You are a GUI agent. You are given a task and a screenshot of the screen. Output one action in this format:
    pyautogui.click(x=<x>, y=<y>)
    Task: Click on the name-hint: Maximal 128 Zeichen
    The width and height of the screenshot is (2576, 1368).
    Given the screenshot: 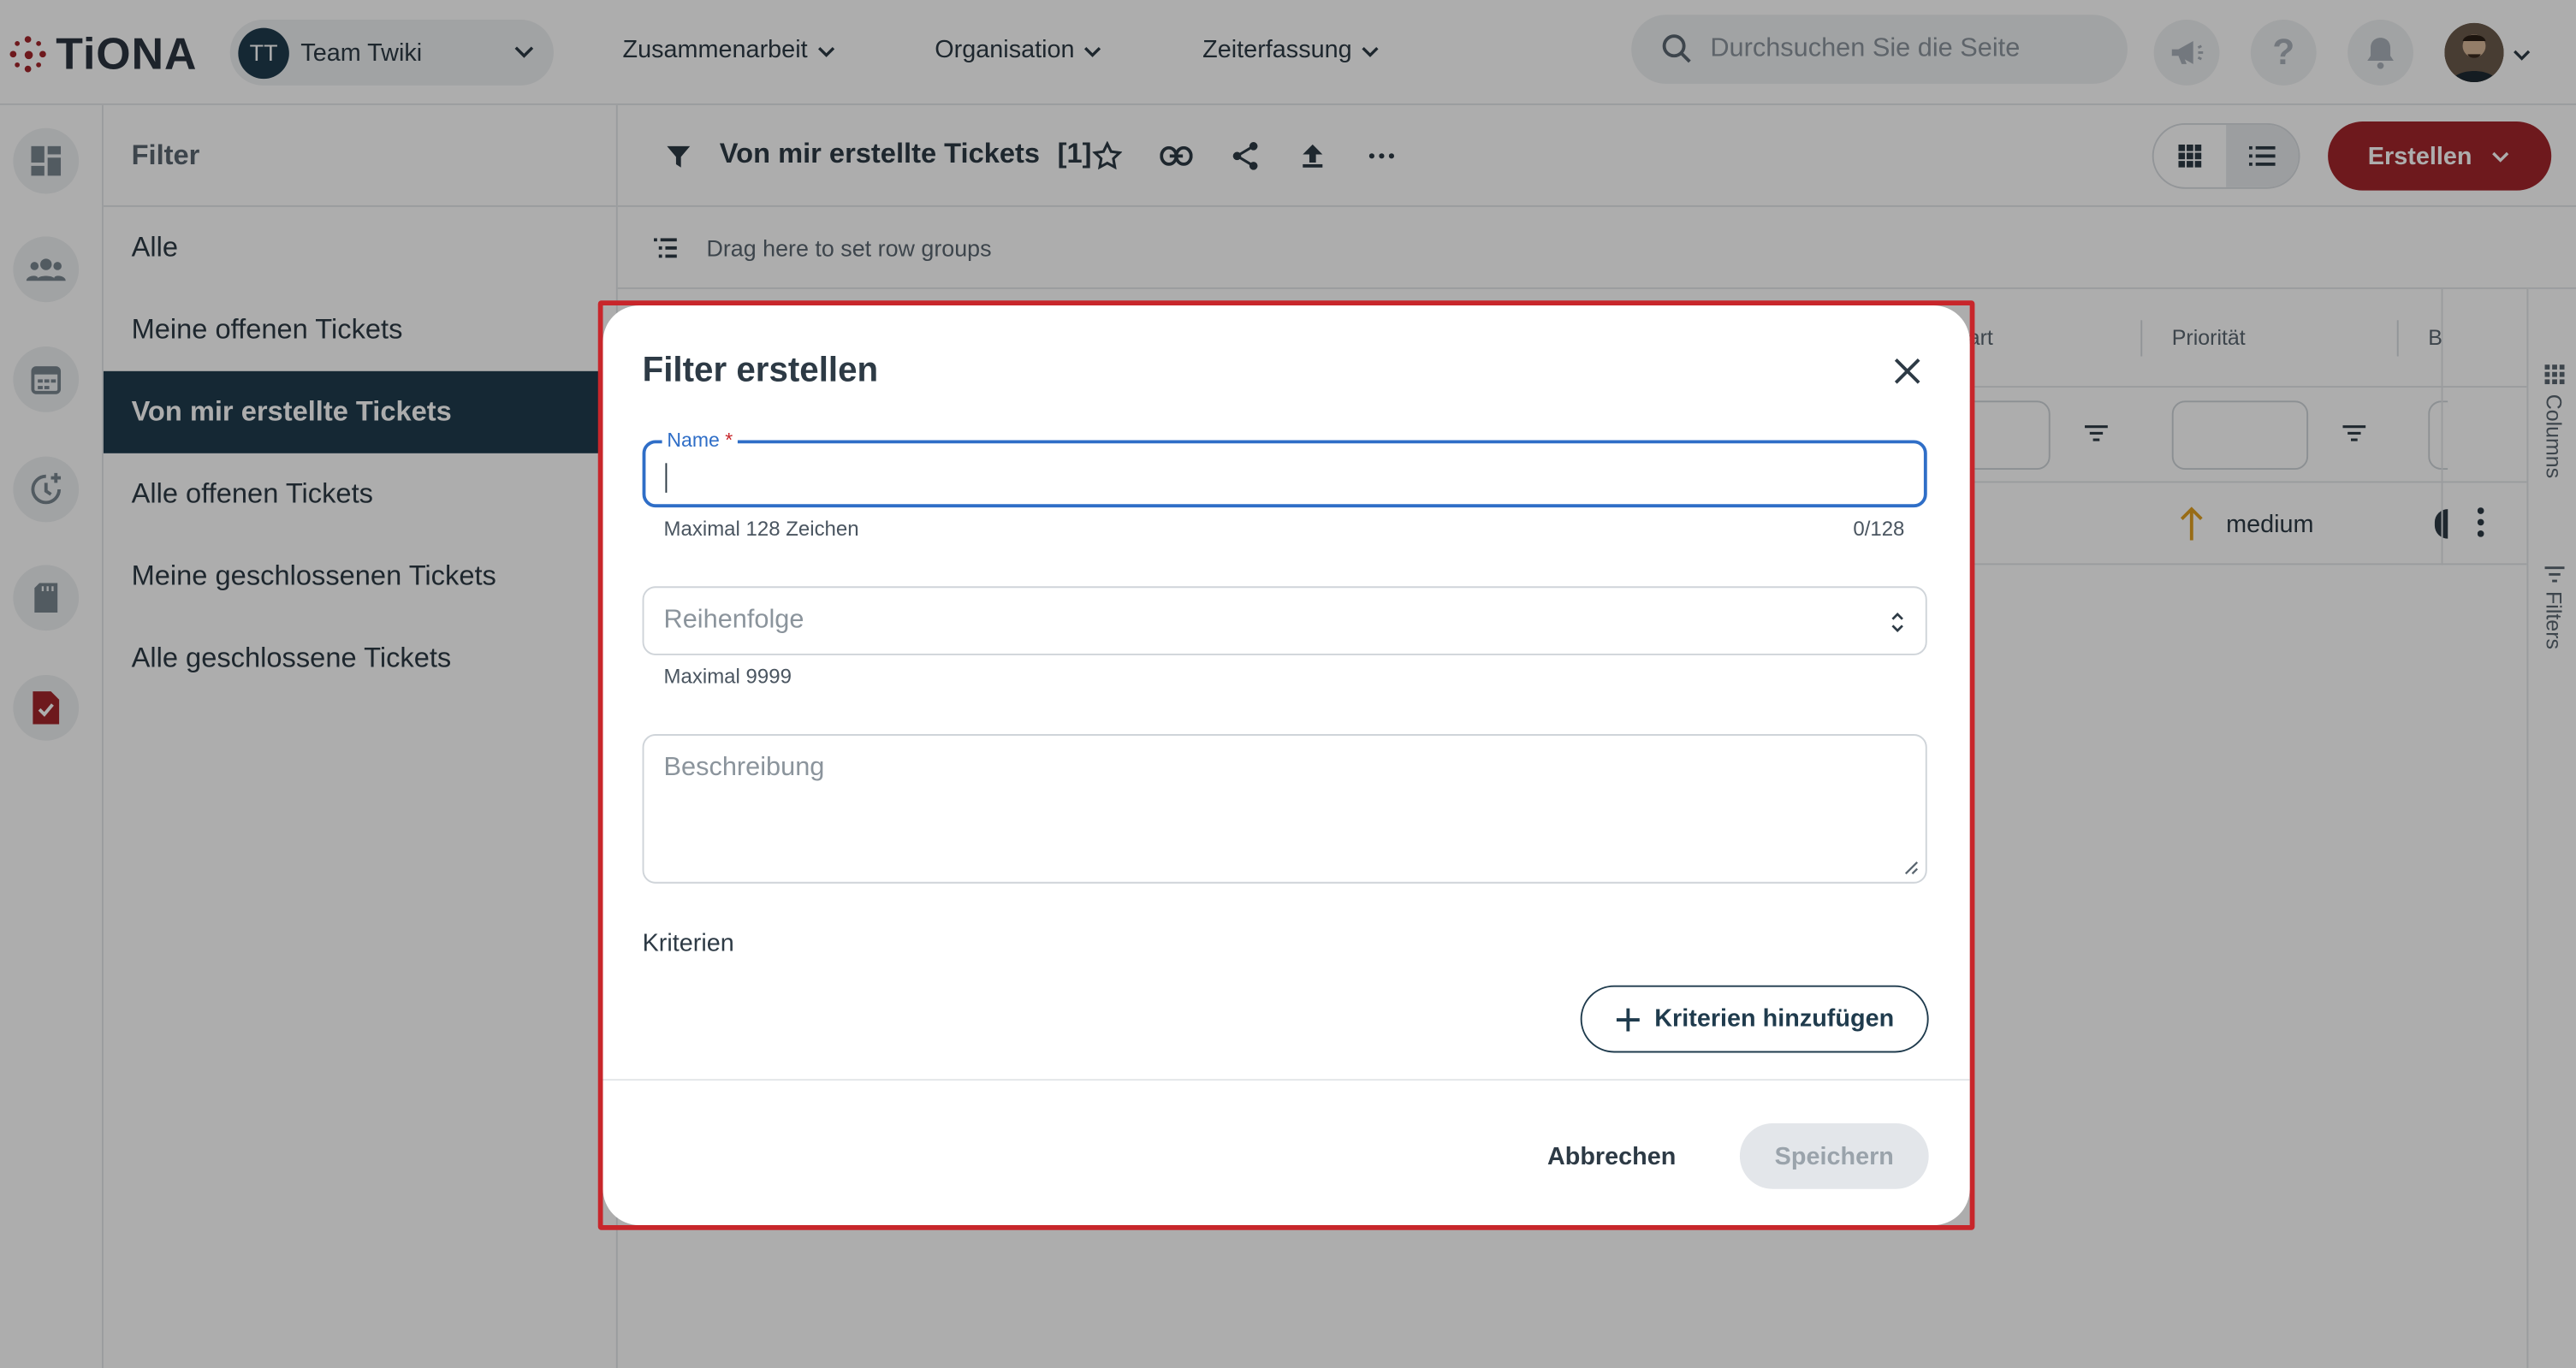 What is the action you would take?
    pyautogui.click(x=761, y=529)
    